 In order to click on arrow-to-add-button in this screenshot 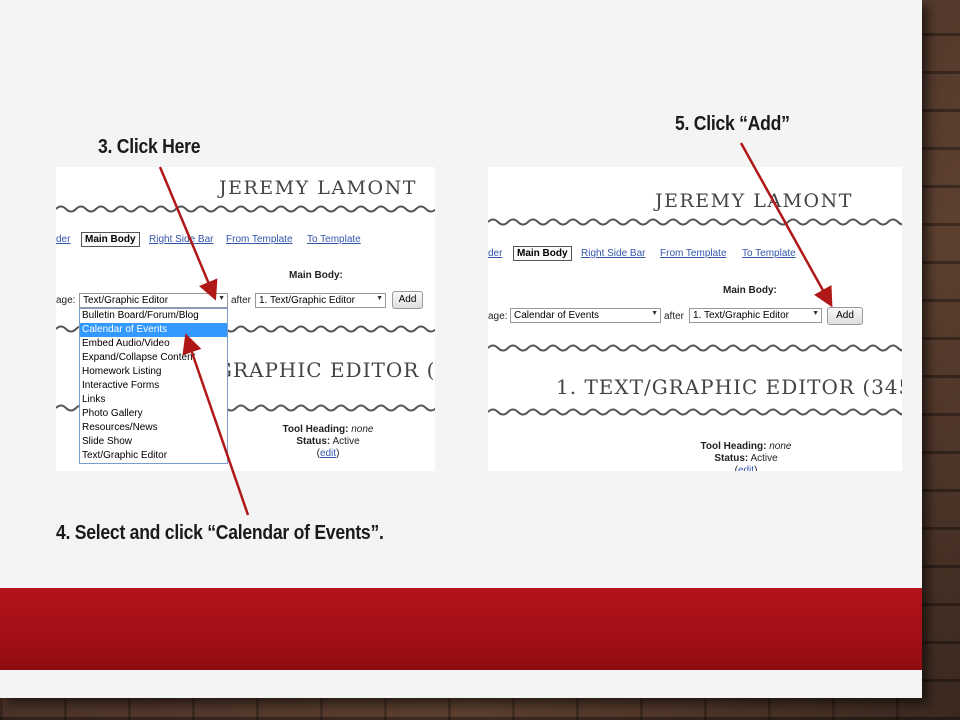, I will do `click(786, 225)`.